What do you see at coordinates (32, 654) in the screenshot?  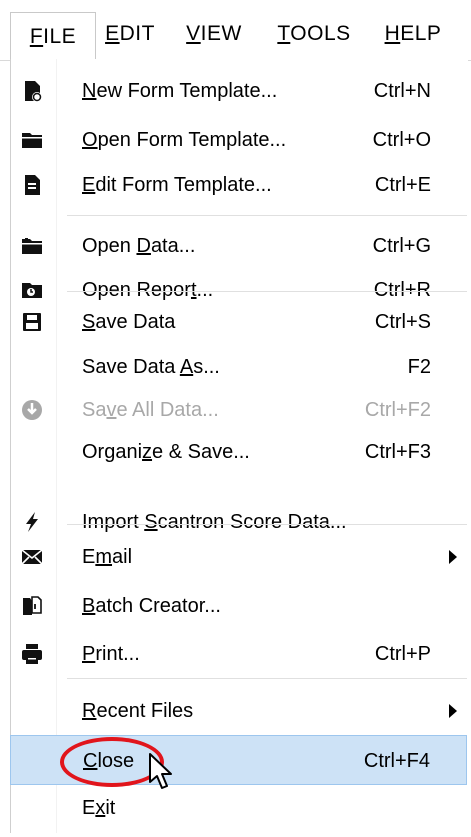 I see `printer-icon` at bounding box center [32, 654].